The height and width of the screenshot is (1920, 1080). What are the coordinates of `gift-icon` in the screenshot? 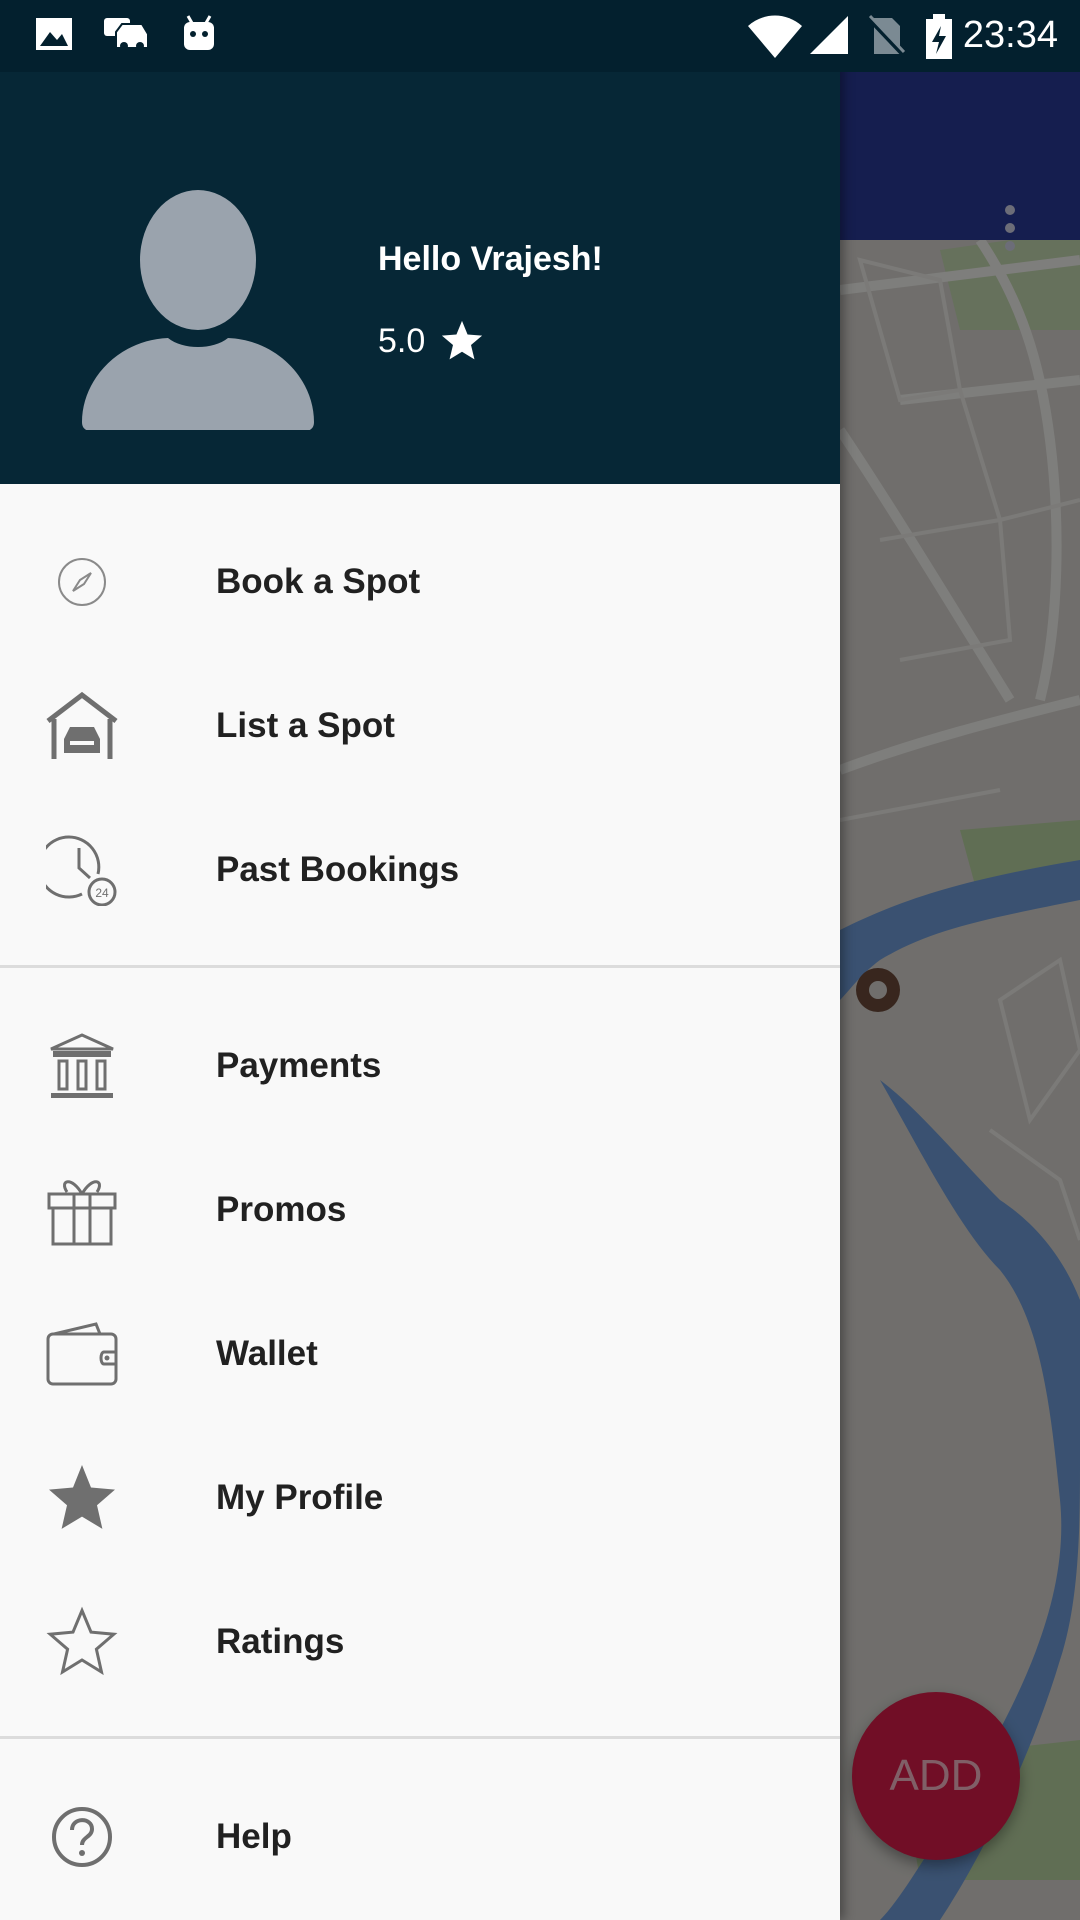 It's located at (82, 1210).